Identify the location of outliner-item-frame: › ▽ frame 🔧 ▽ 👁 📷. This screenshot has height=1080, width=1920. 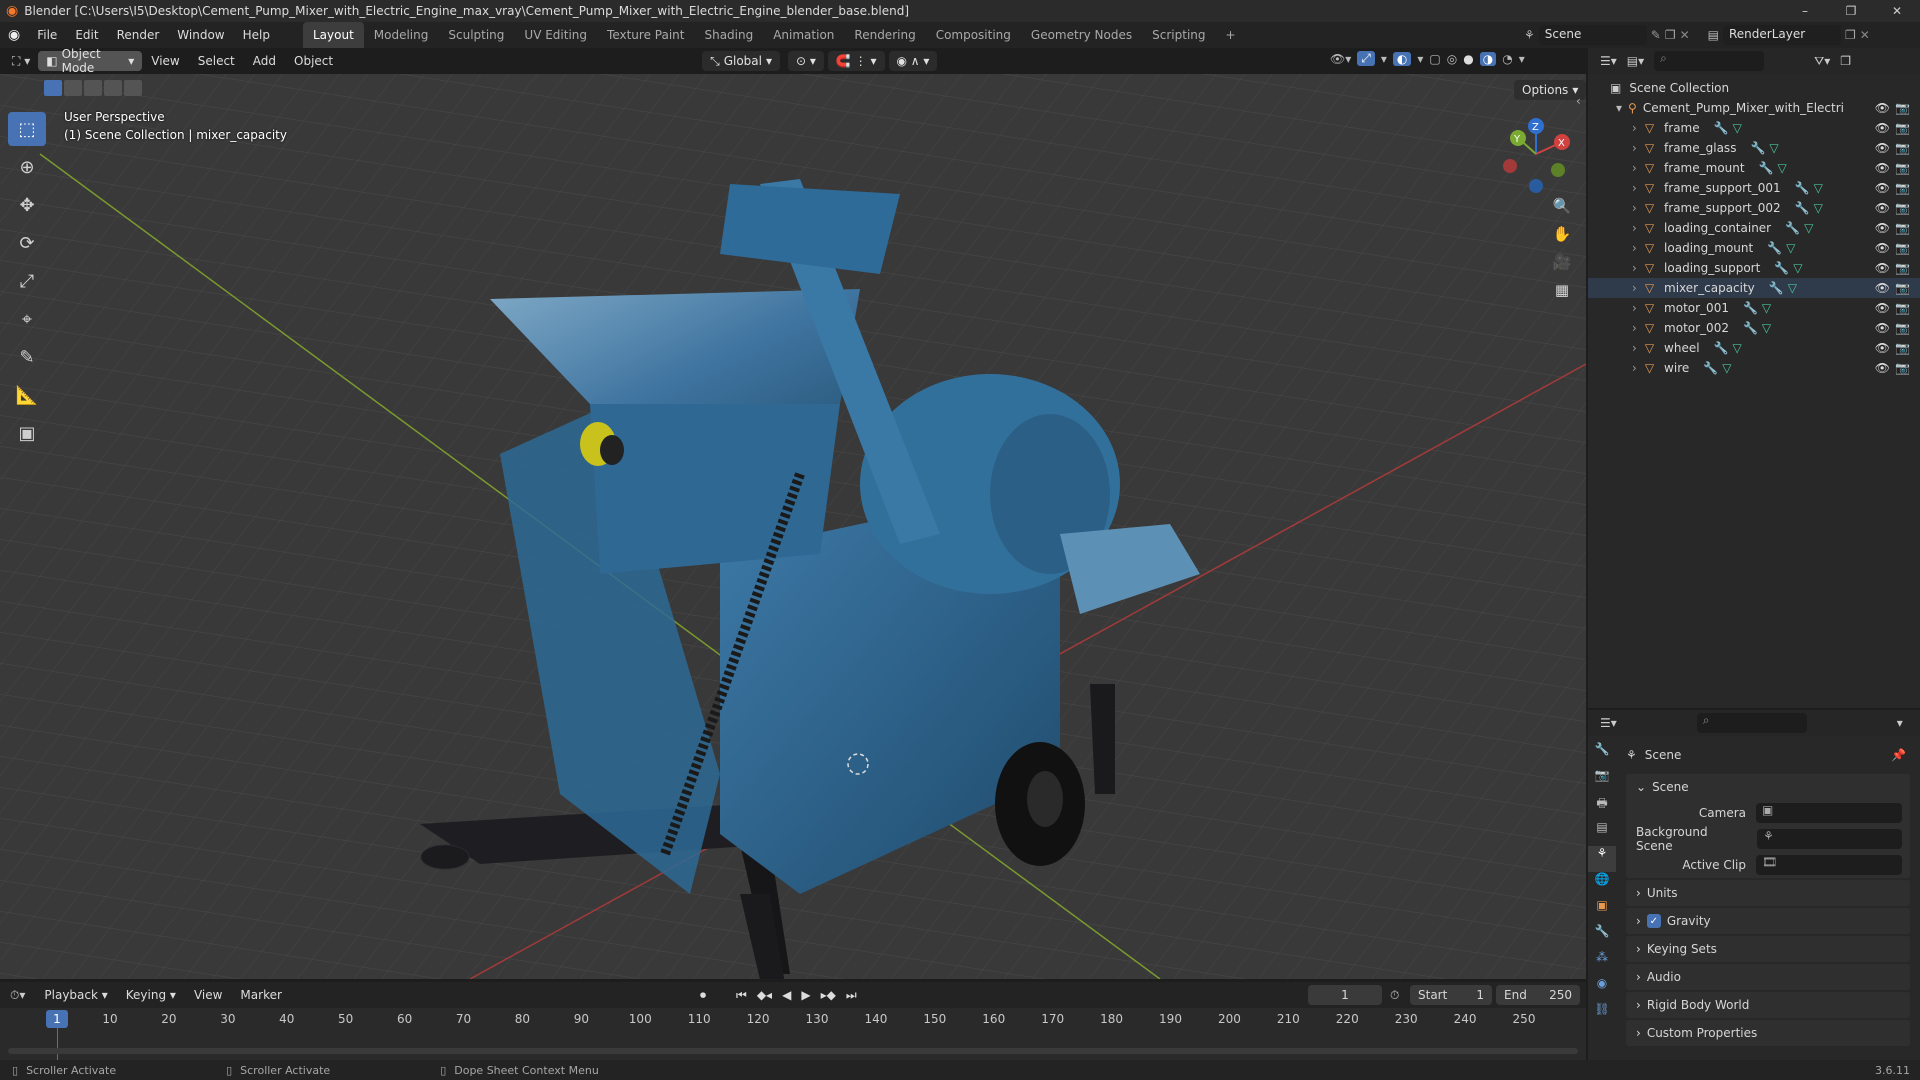
(1754, 128).